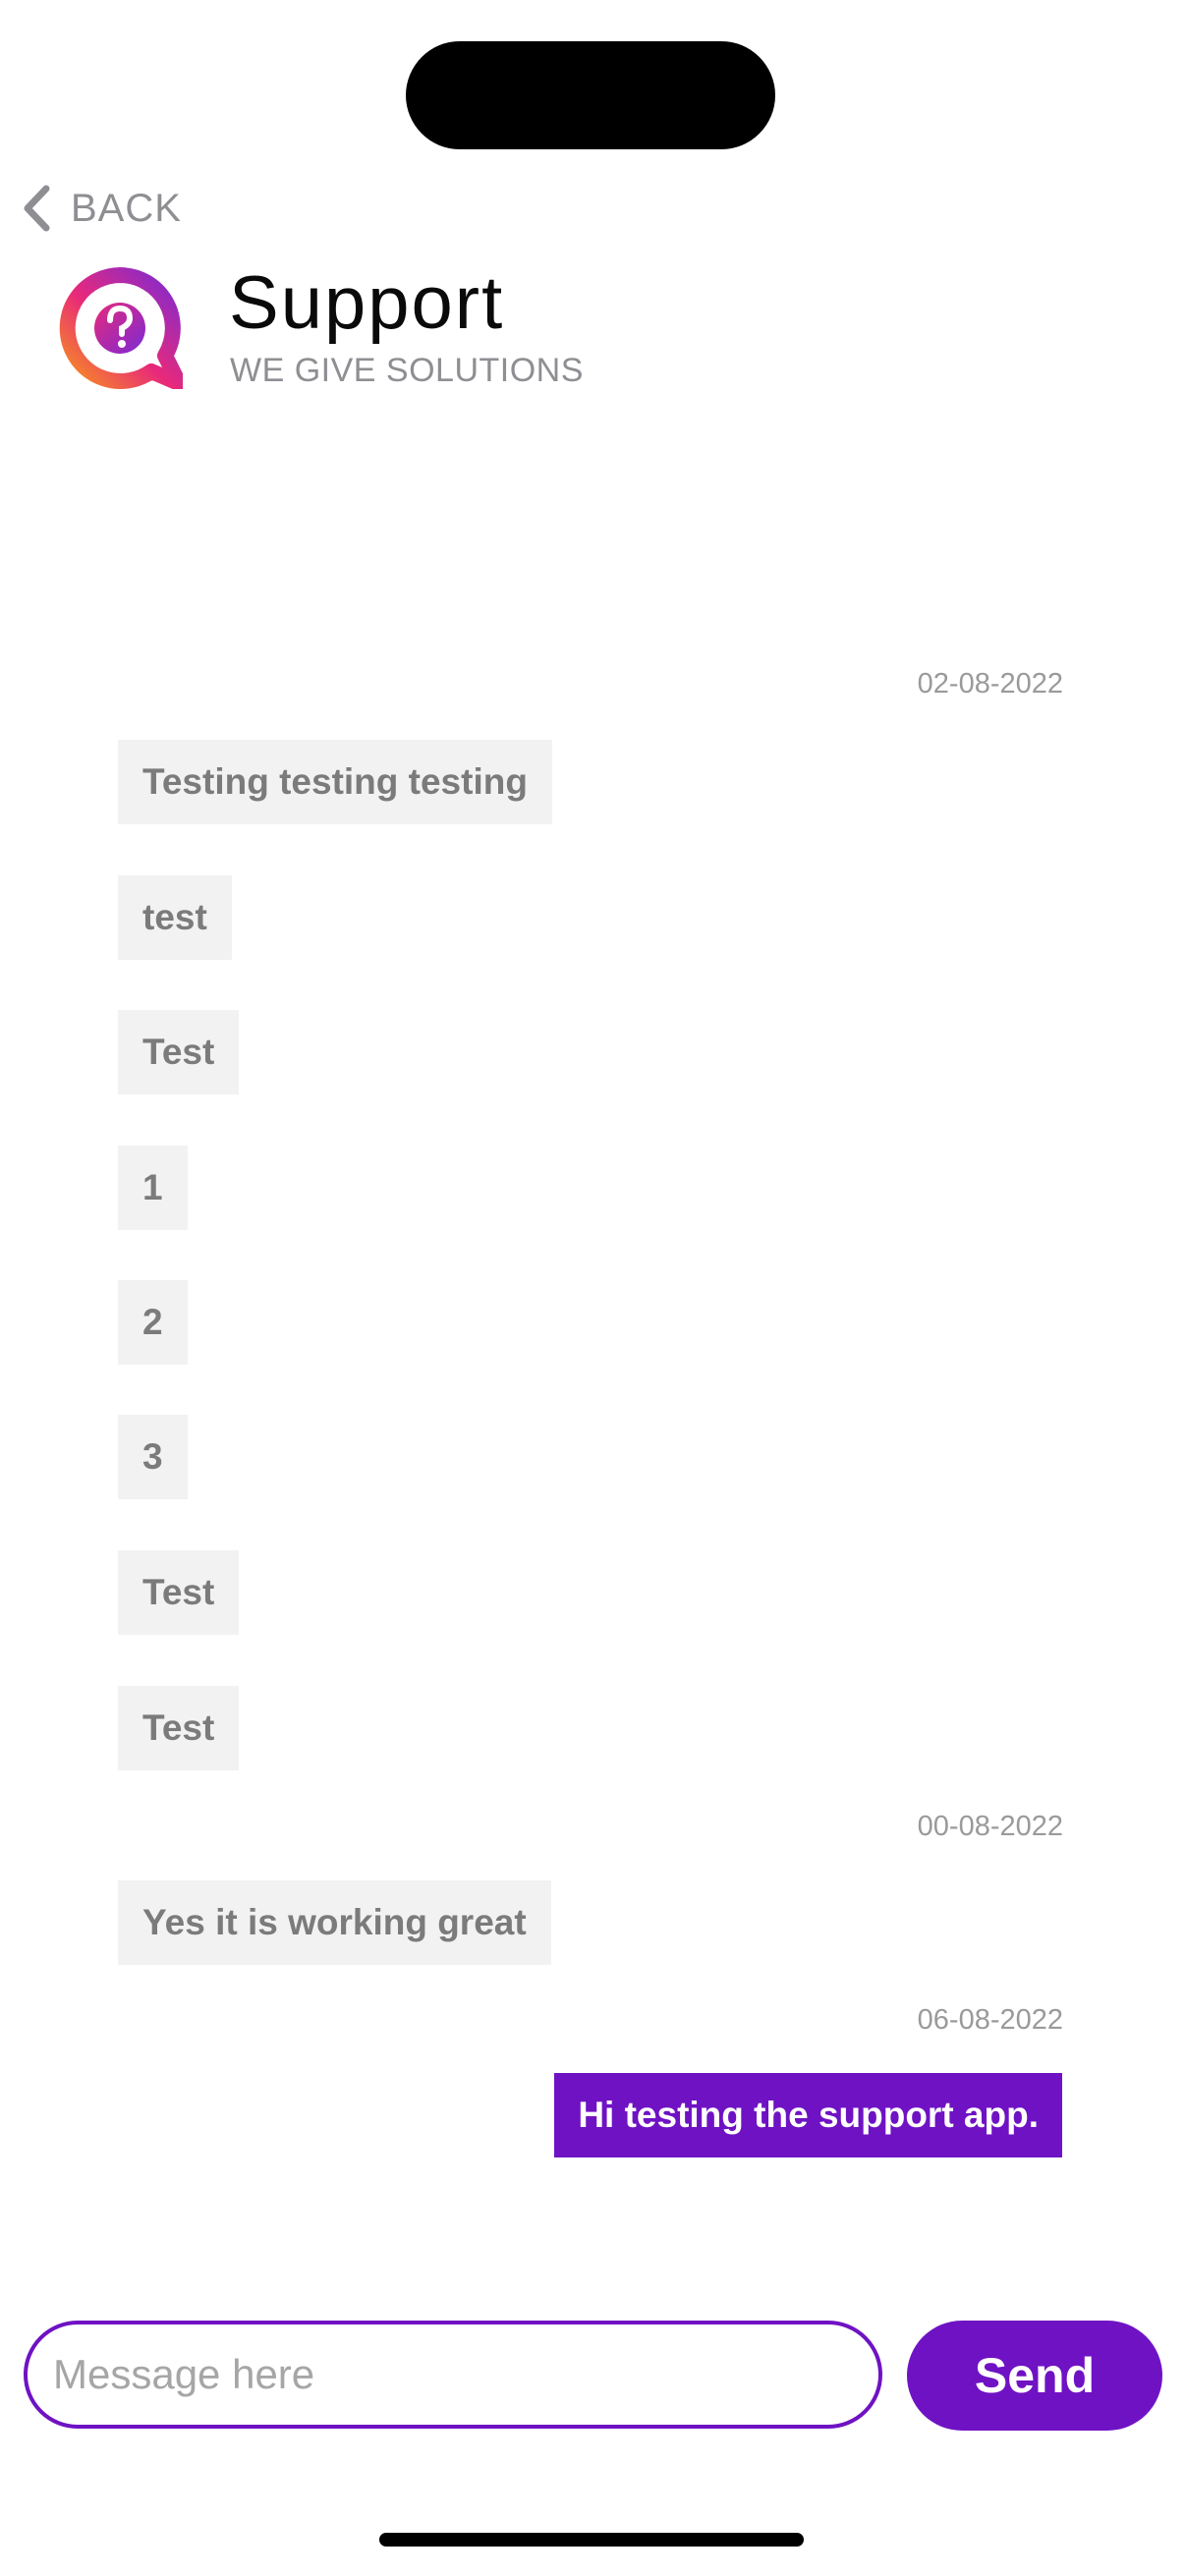 Image resolution: width=1185 pixels, height=2576 pixels. Describe the element at coordinates (990, 1826) in the screenshot. I see `message-date: 00-08-2022` at that location.